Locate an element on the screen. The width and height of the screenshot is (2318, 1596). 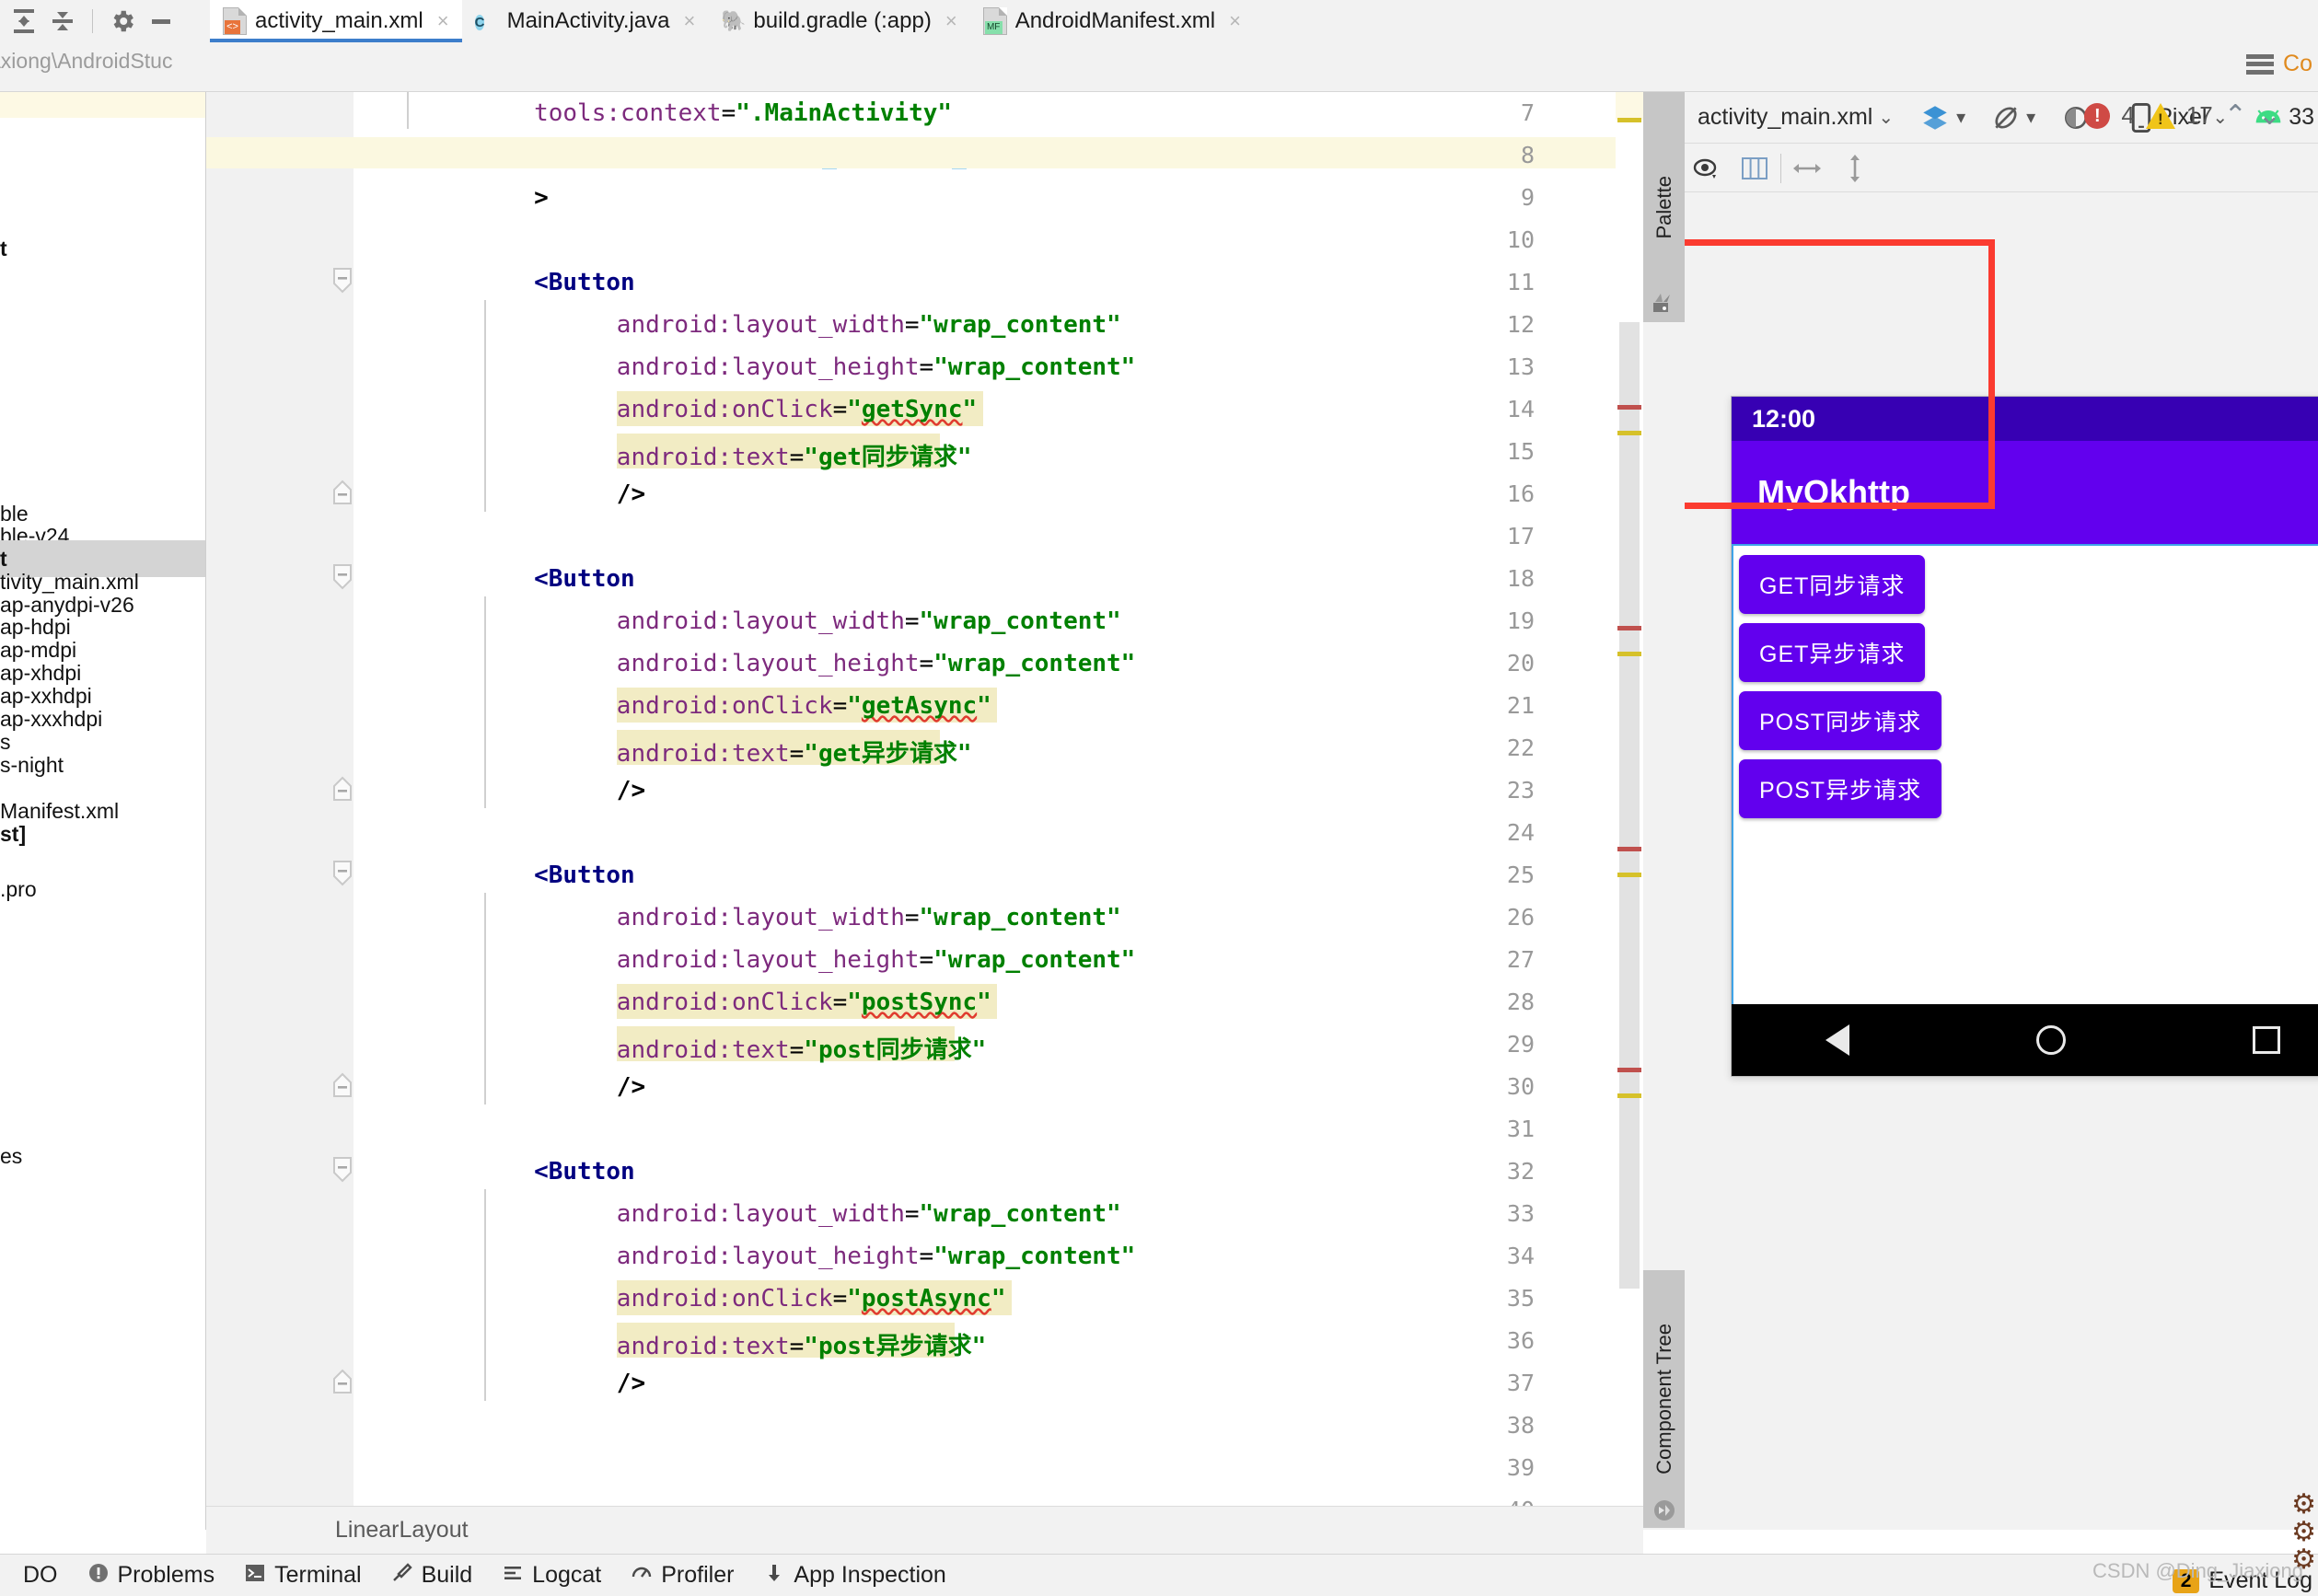
nav-home-icon is located at coordinates (2050, 1040).